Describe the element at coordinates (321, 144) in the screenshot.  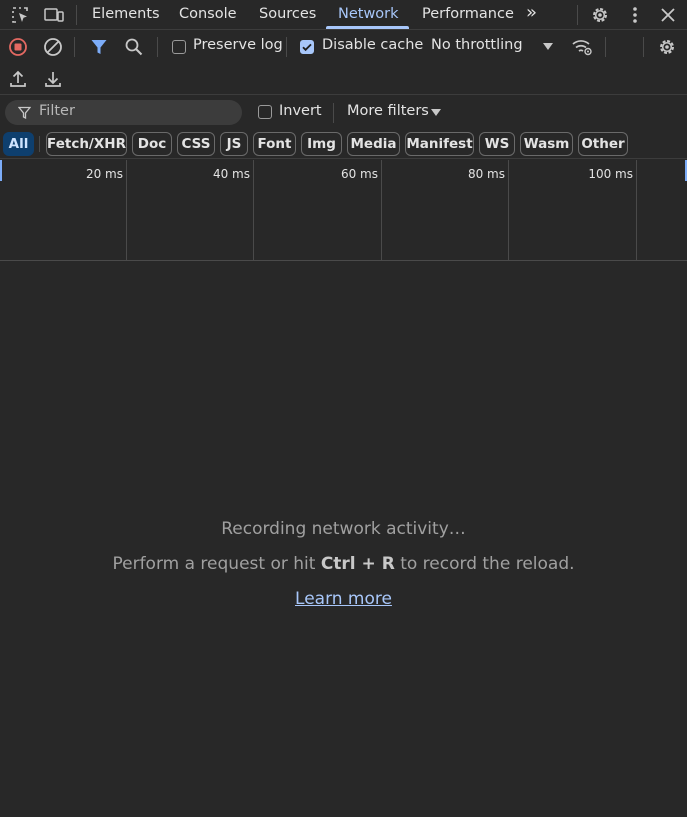
I see `type-filter-img: Img` at that location.